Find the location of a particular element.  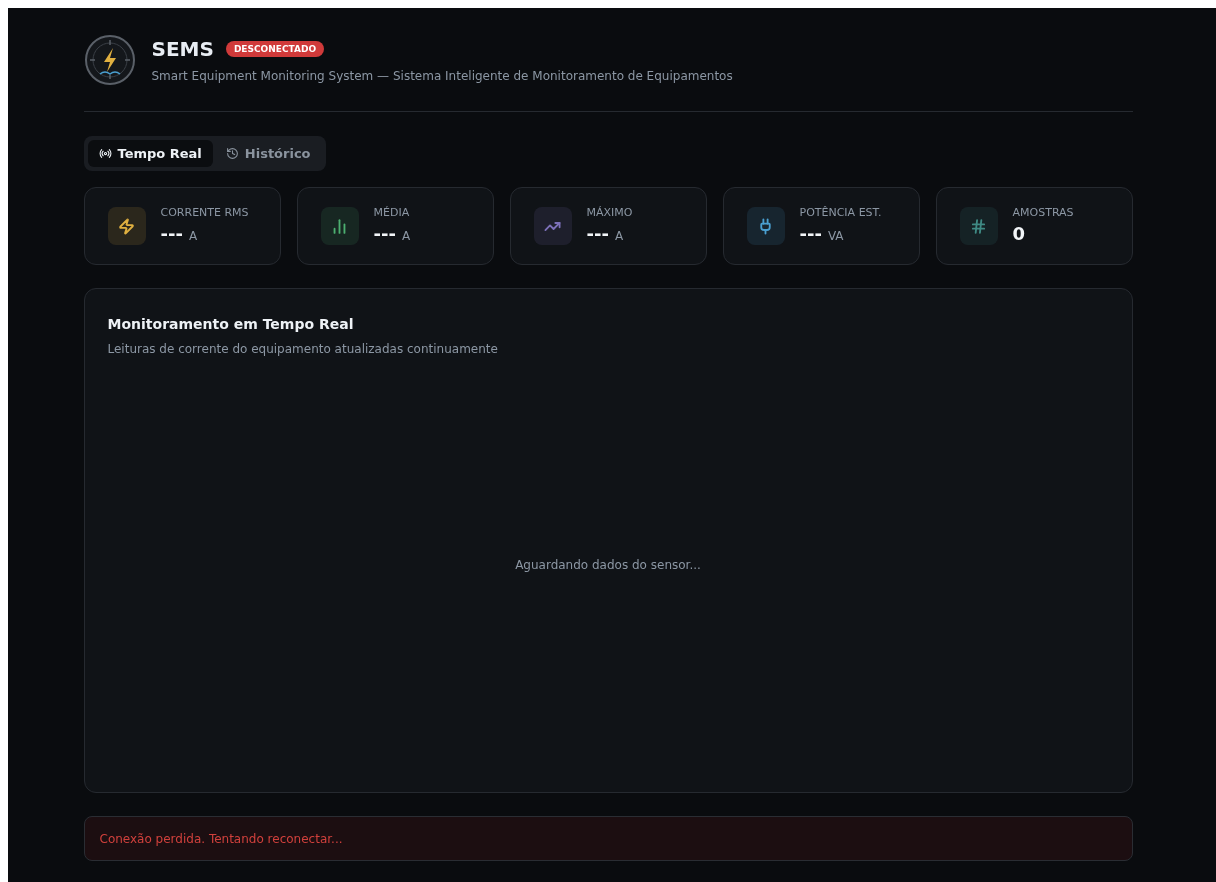

stat-label: MÉDIA is located at coordinates (392, 212).